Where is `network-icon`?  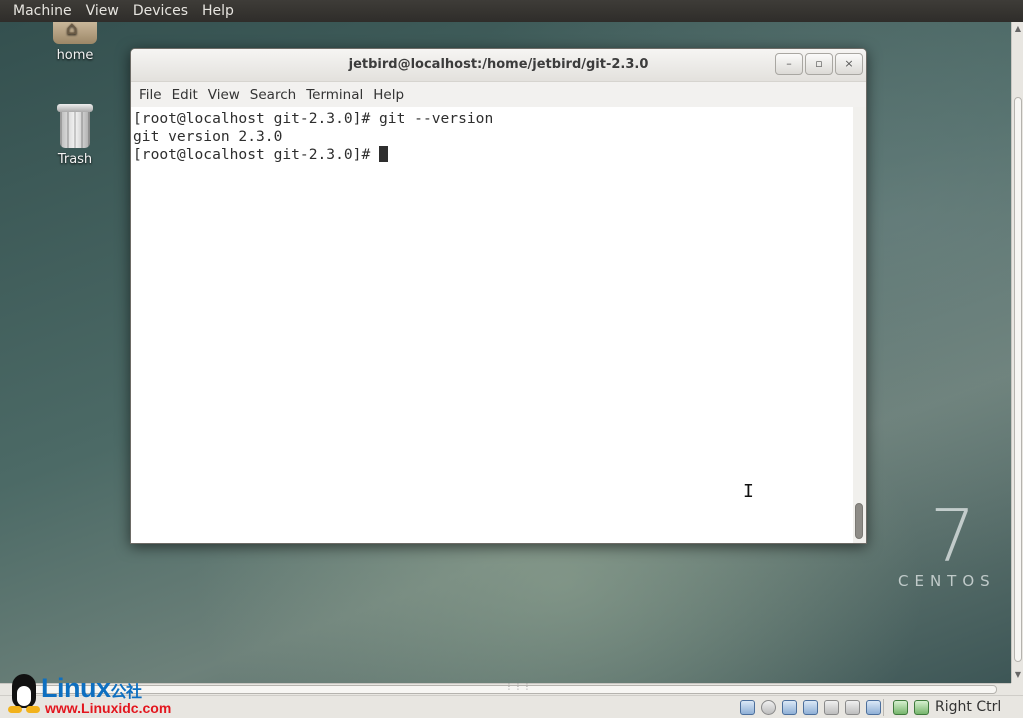 network-icon is located at coordinates (810, 707).